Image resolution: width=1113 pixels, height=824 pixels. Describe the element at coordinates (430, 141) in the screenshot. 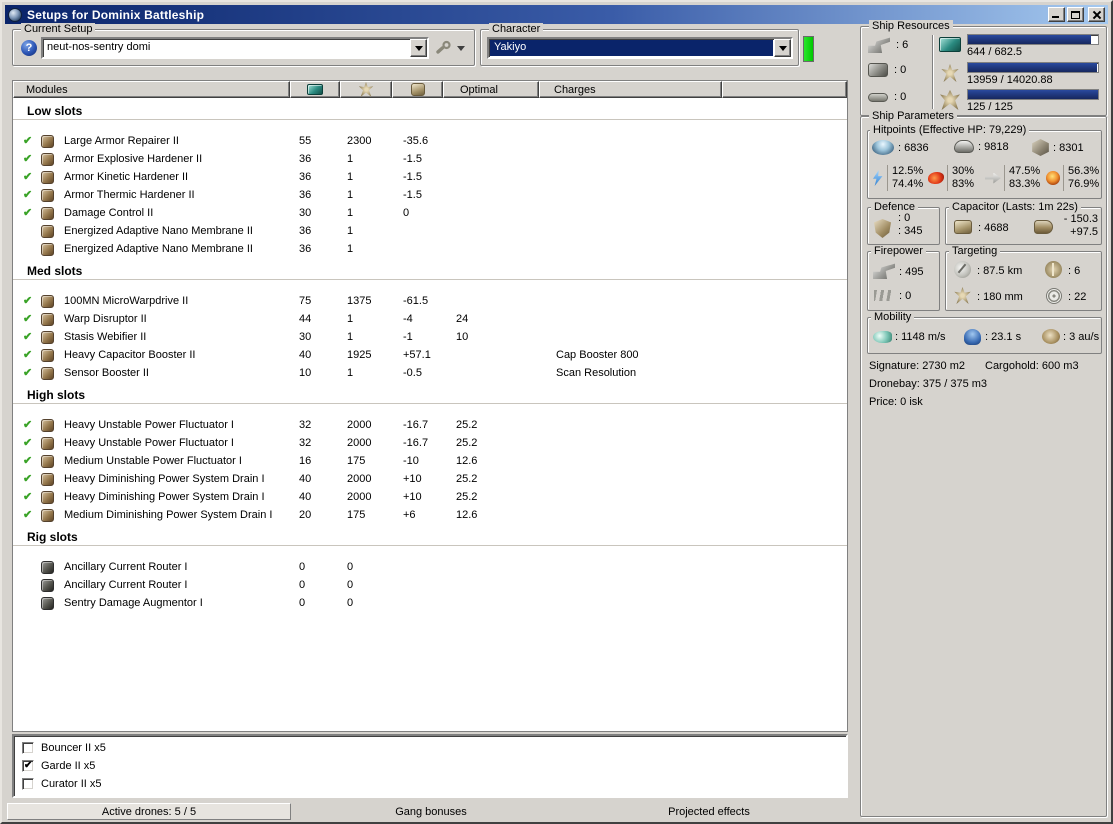

I see `module-row: Large Armor Repairer II 55 2300 -35.6` at that location.